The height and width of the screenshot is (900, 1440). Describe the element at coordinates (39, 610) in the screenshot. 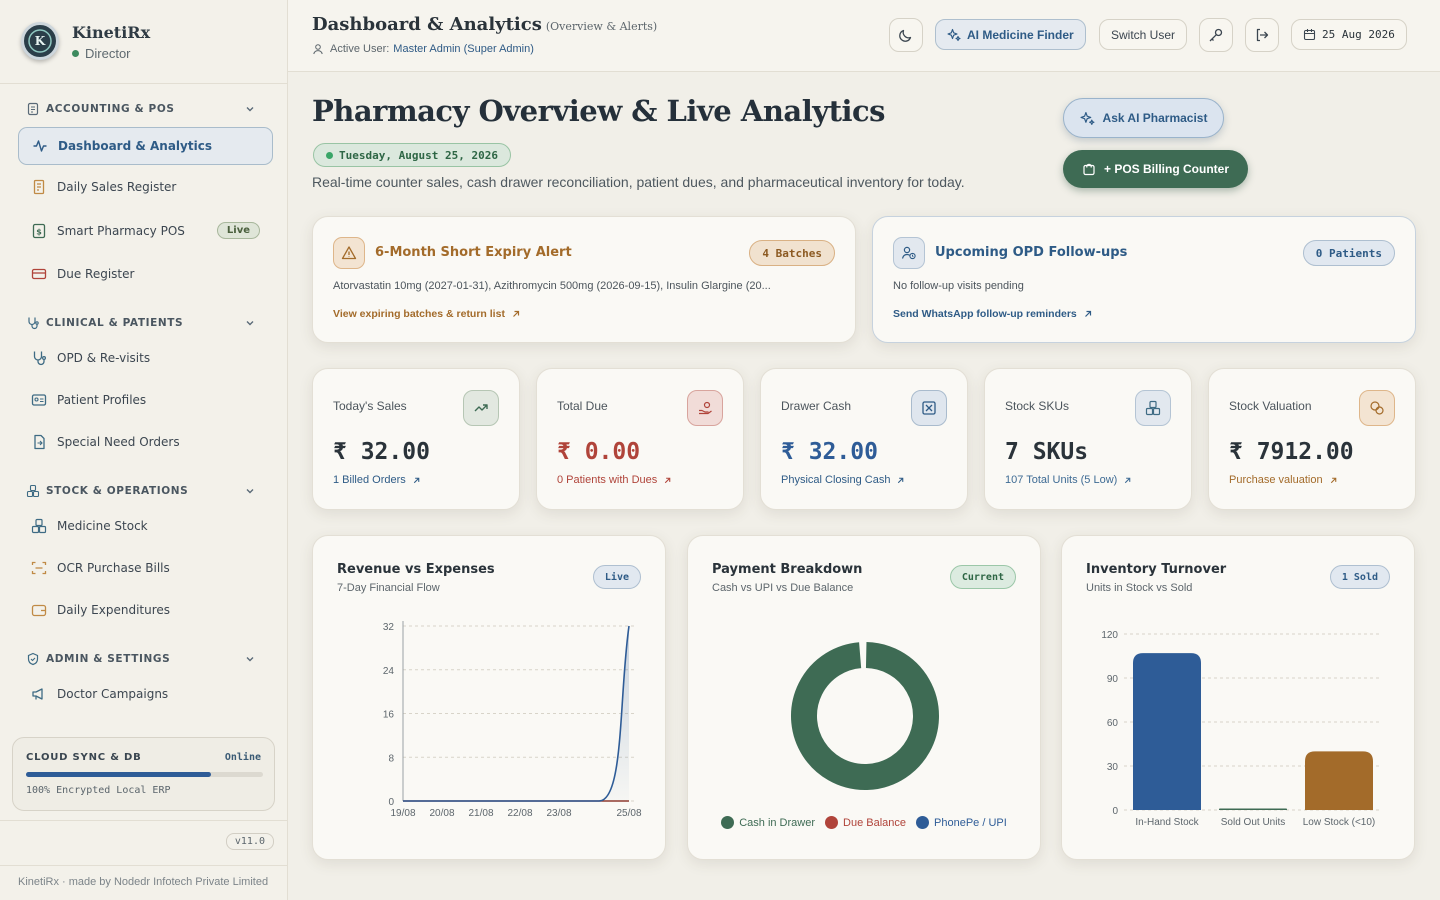

I see `wallet-icon` at that location.